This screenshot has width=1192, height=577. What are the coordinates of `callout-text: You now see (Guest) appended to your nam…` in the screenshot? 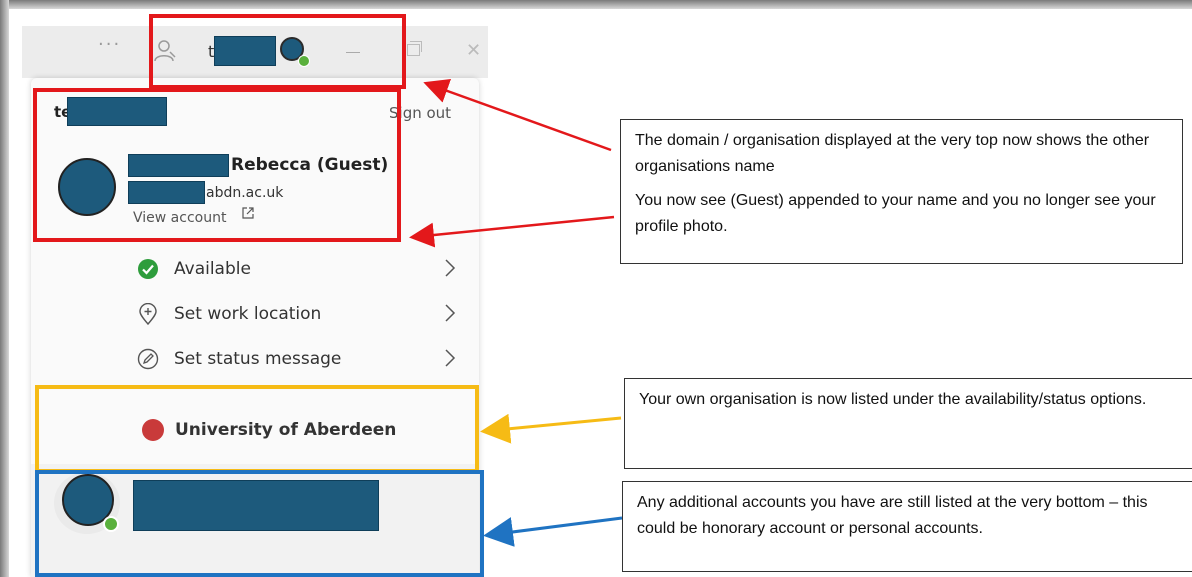 It's located at (895, 213).